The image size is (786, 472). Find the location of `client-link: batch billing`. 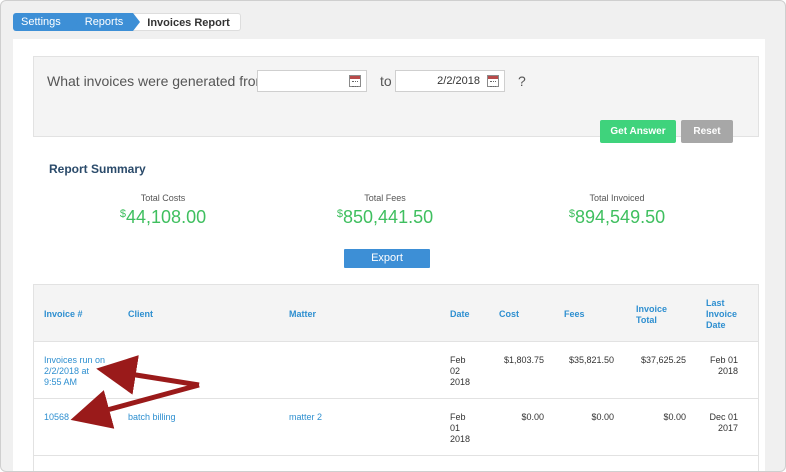

client-link: batch billing is located at coordinates (152, 417).